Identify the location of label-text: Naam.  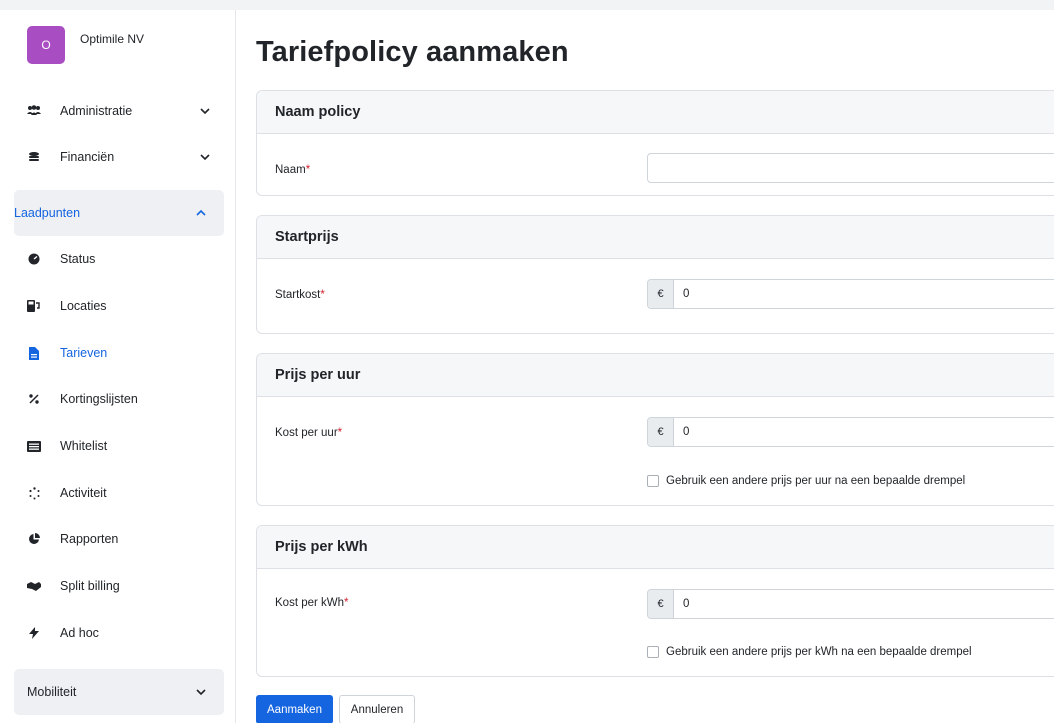
(290, 170).